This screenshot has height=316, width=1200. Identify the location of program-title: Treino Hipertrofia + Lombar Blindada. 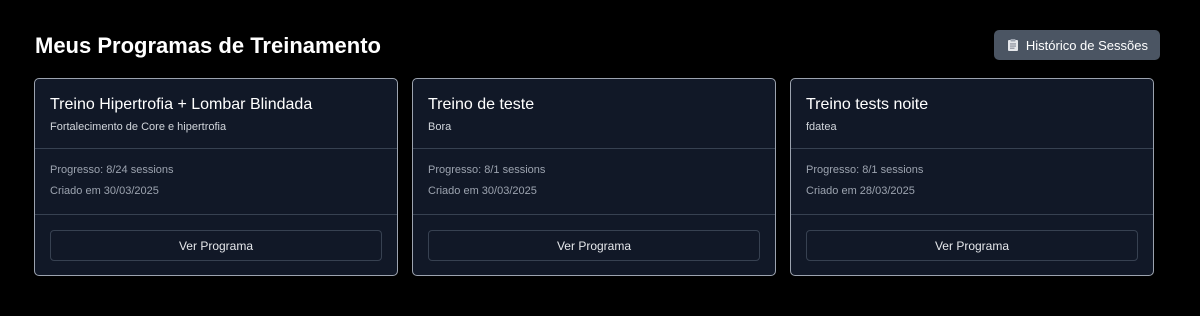
(181, 104).